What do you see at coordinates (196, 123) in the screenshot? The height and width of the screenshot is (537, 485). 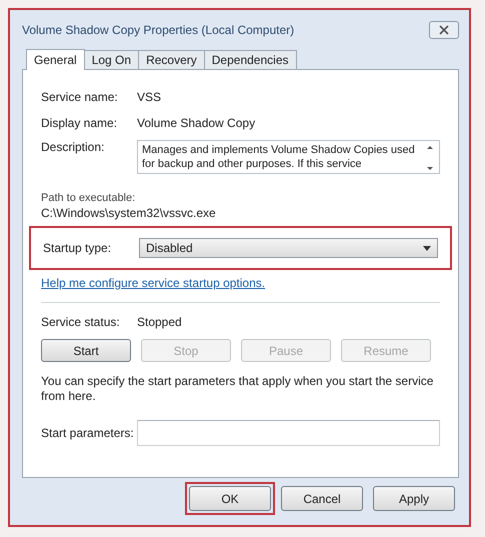 I see `field-value: Volume Shadow Copy` at bounding box center [196, 123].